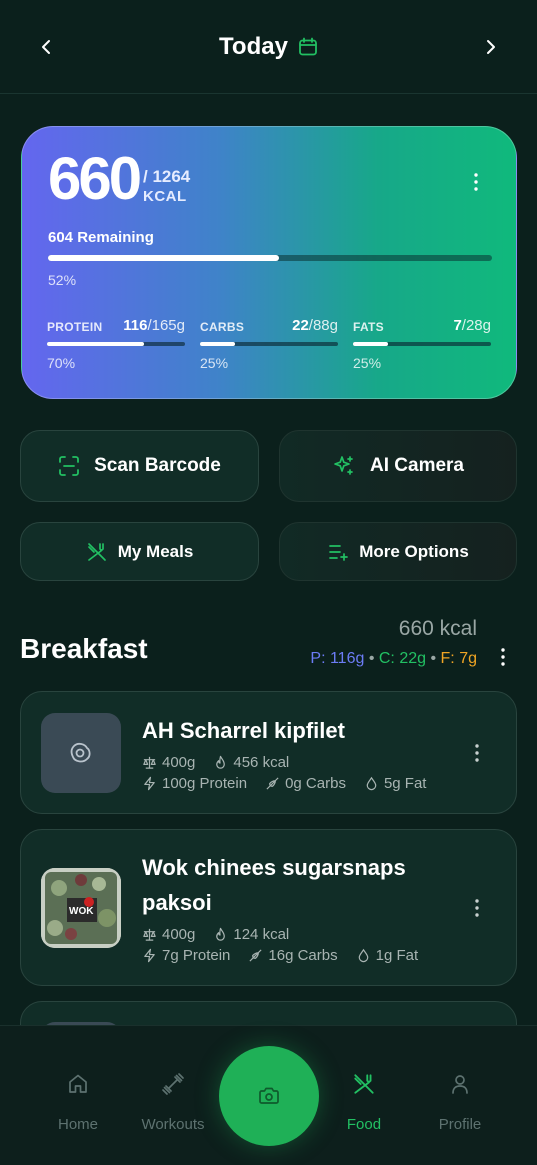 This screenshot has height=1165, width=537. I want to click on my-meals-label: My Meals, so click(155, 551).